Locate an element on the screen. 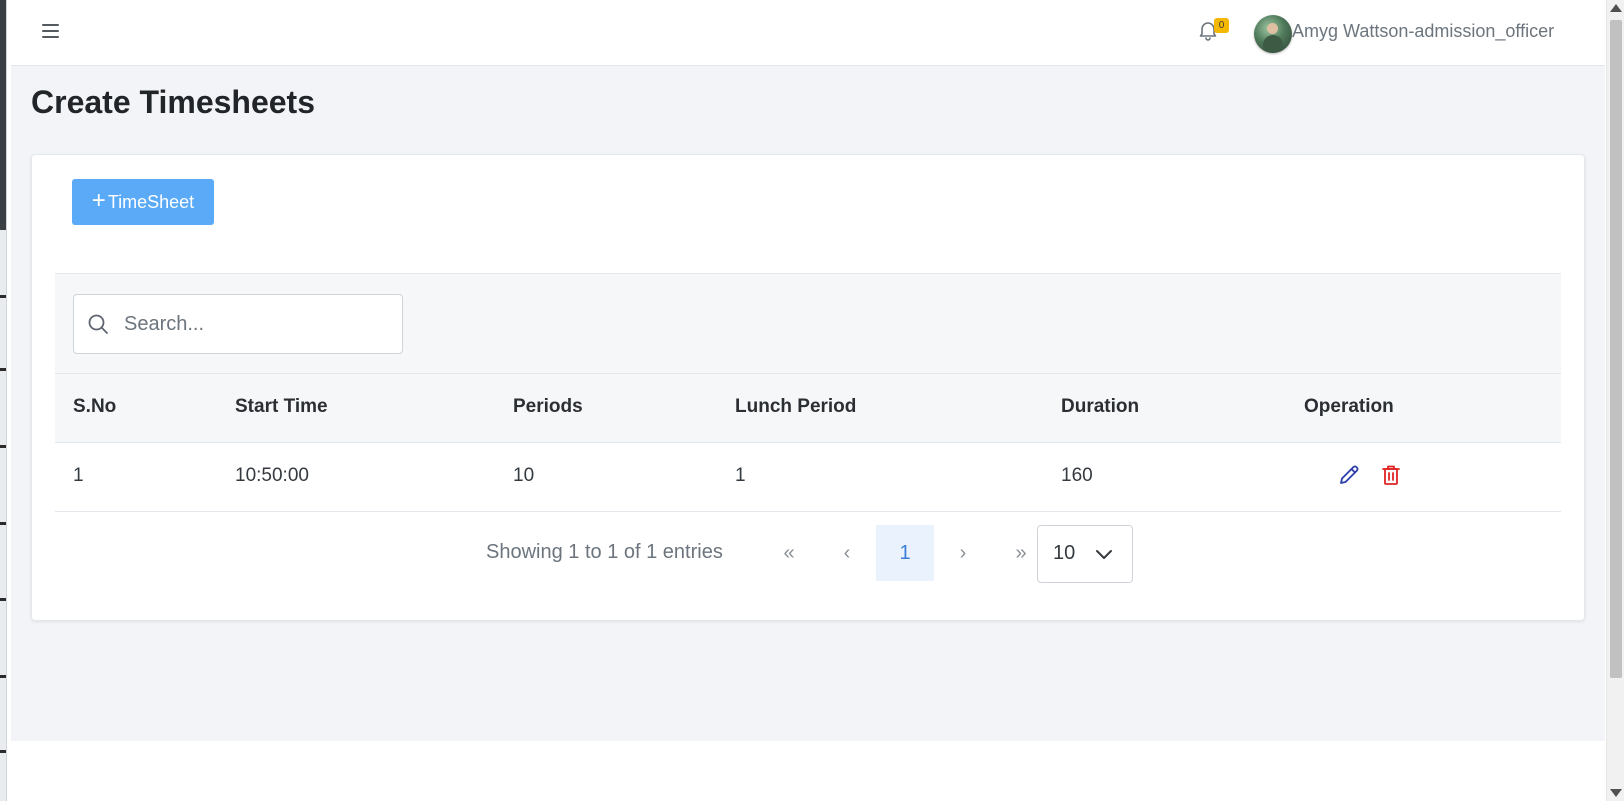 The image size is (1624, 801). previous-page-button: ‹ is located at coordinates (847, 553).